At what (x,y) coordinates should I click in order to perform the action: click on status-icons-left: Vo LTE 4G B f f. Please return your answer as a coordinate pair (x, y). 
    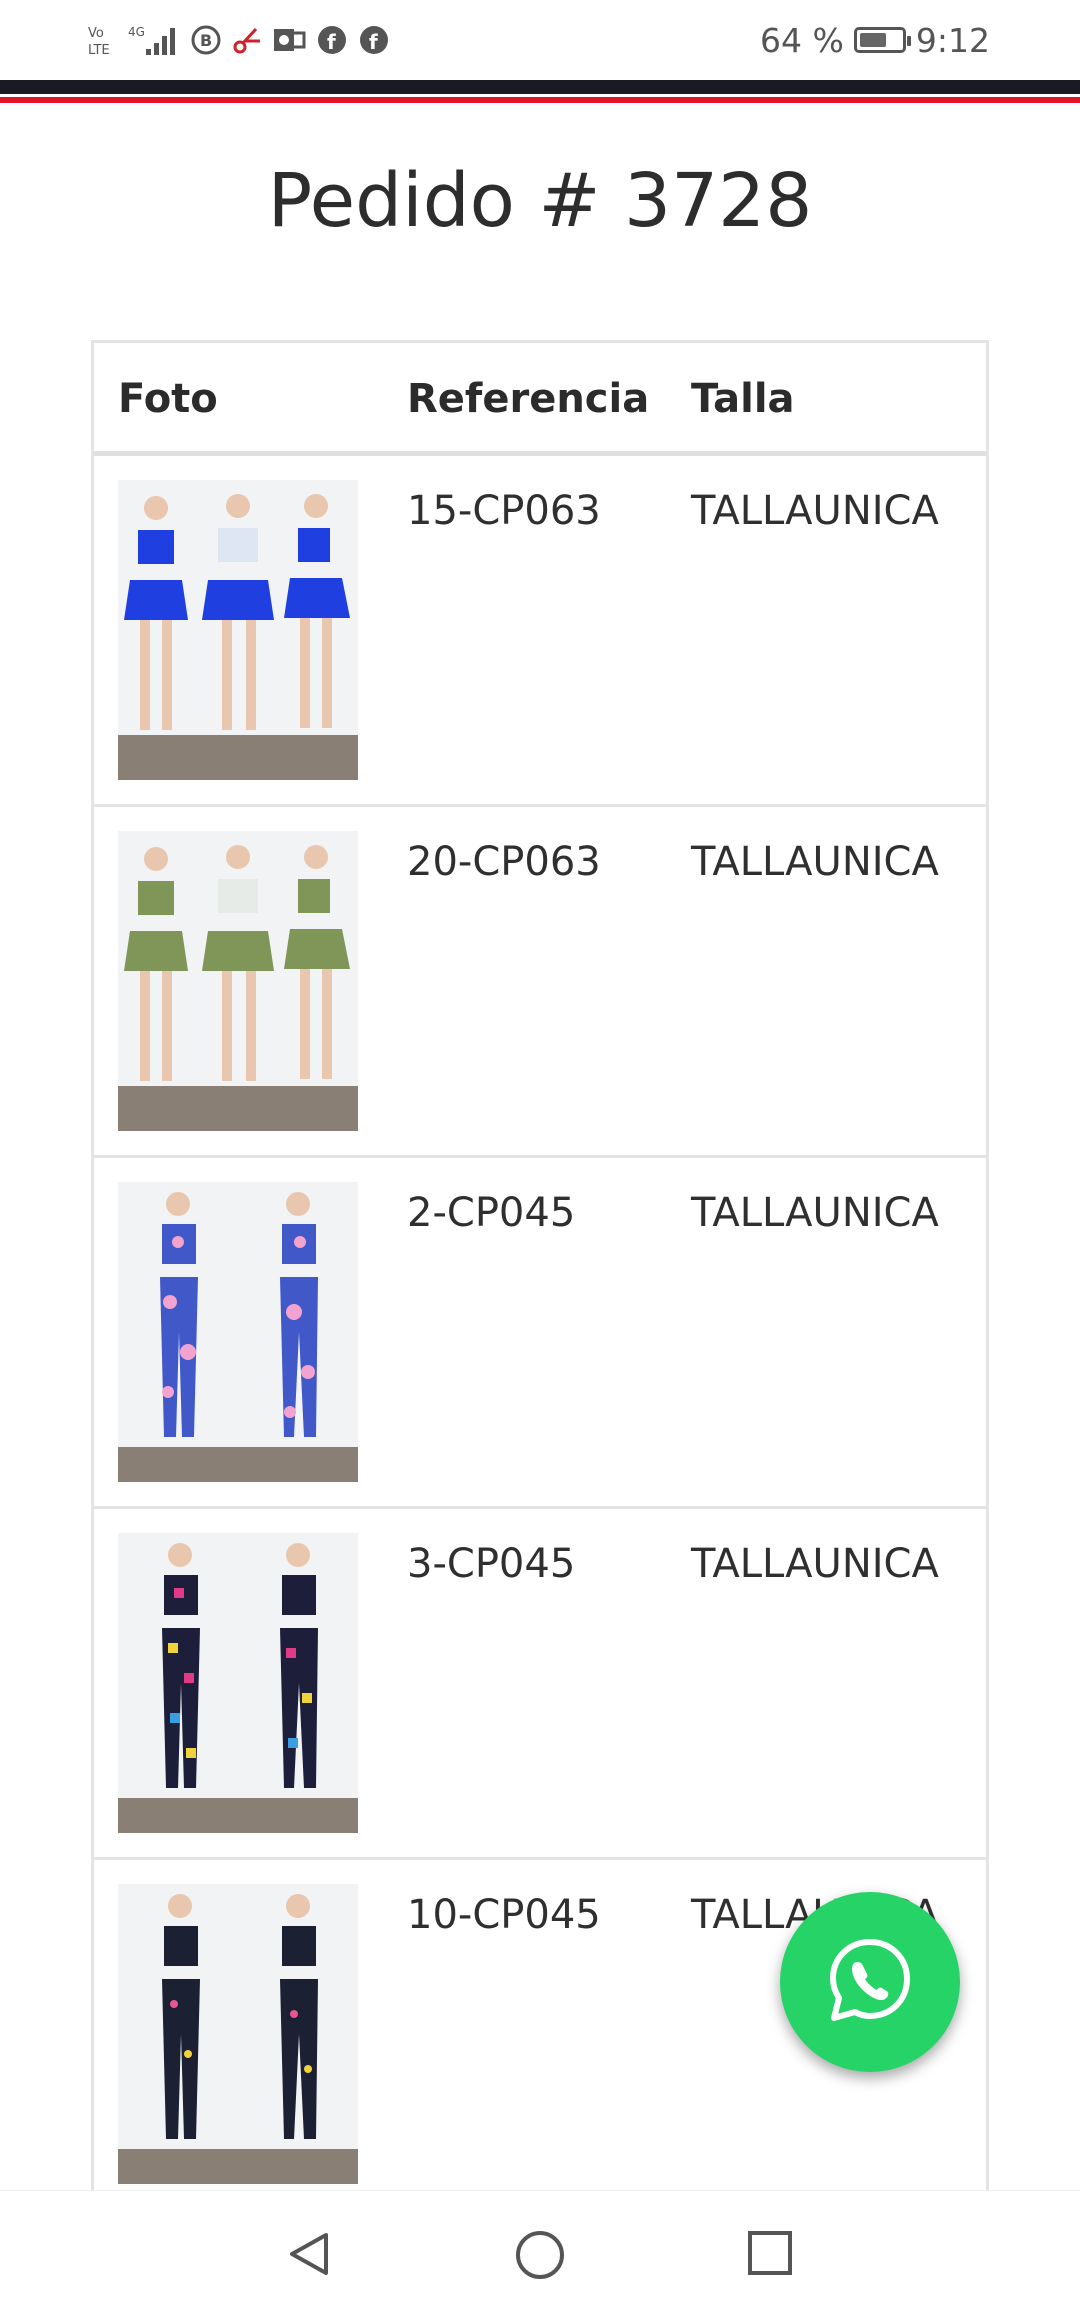
    Looking at the image, I should click on (239, 40).